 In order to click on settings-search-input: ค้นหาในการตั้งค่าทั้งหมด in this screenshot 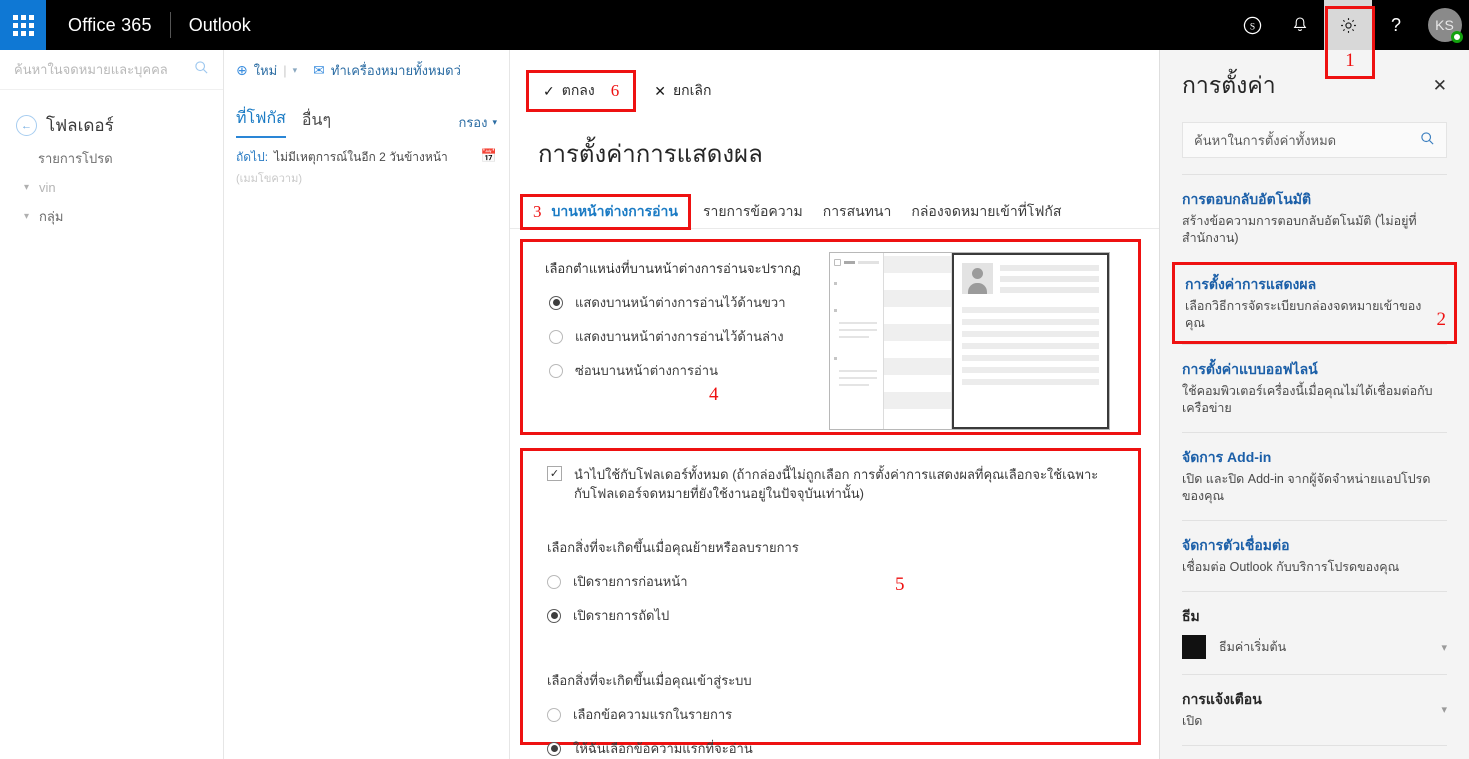, I will do `click(1314, 140)`.